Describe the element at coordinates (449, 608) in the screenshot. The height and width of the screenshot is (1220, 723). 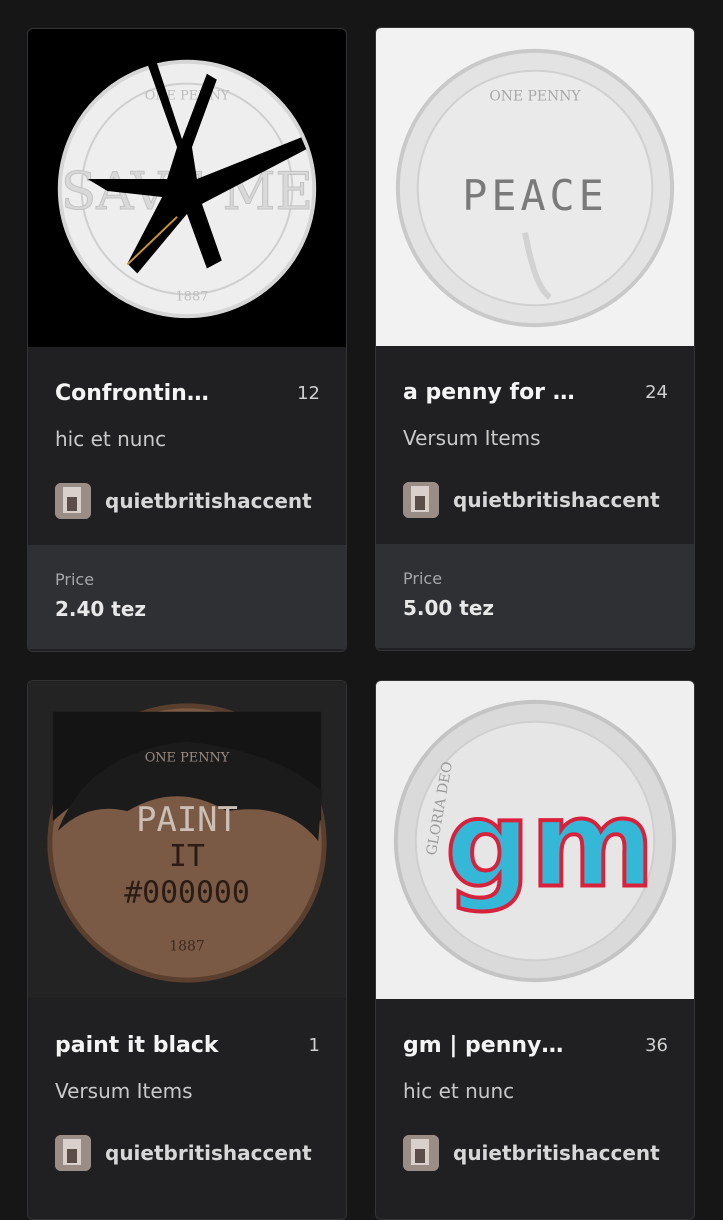
I see `price-value: 5.00 tez` at that location.